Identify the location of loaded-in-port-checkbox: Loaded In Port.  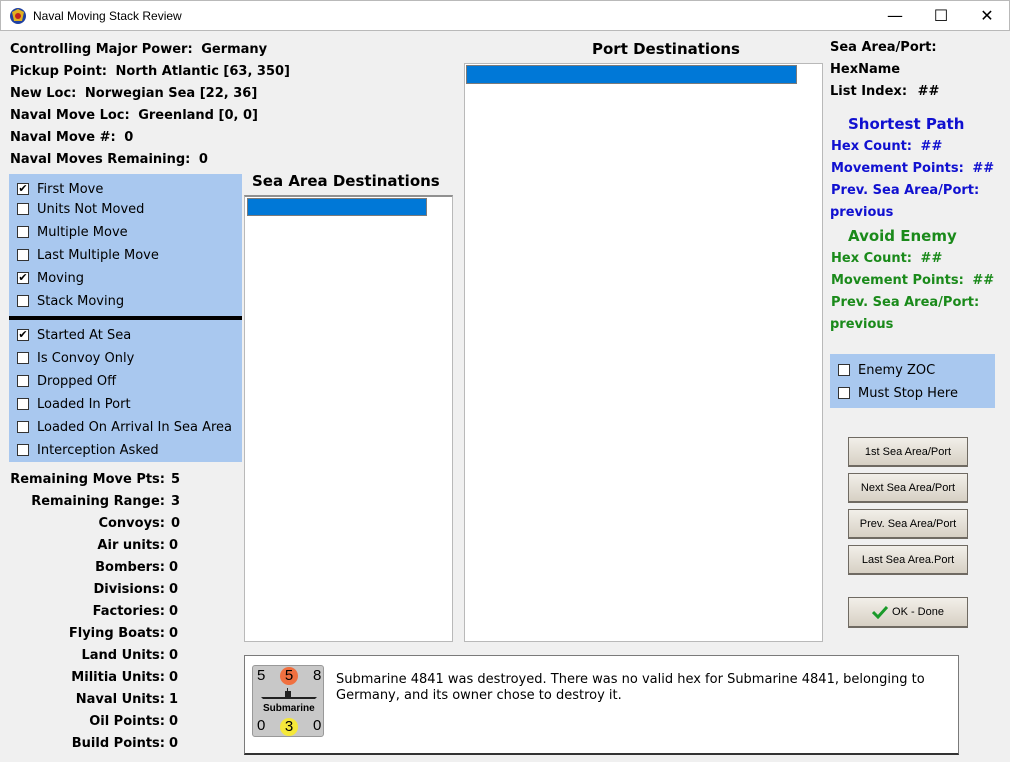
(74, 404).